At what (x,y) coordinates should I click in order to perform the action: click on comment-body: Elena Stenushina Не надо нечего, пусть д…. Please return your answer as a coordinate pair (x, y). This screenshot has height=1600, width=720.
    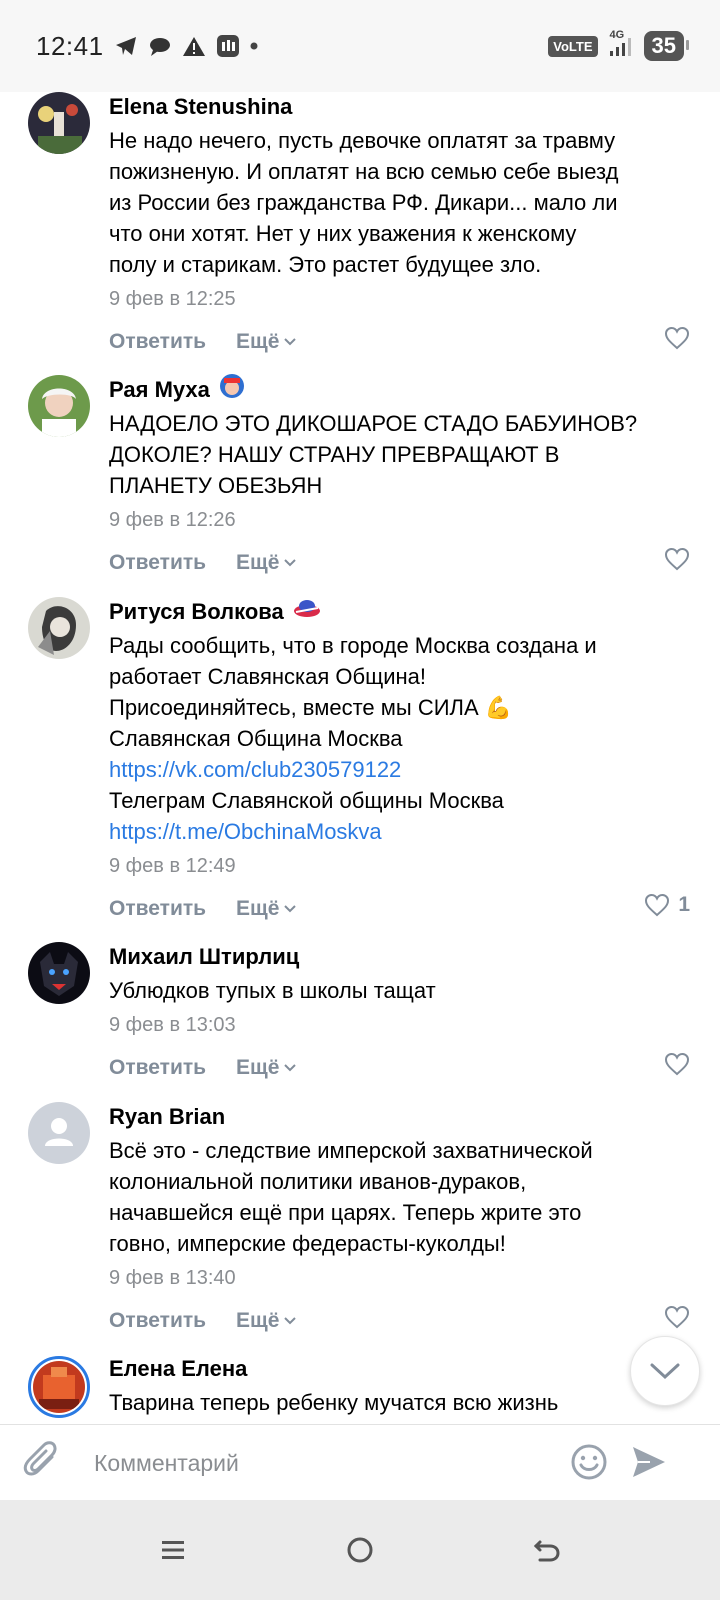
    Looking at the image, I should click on (399, 227).